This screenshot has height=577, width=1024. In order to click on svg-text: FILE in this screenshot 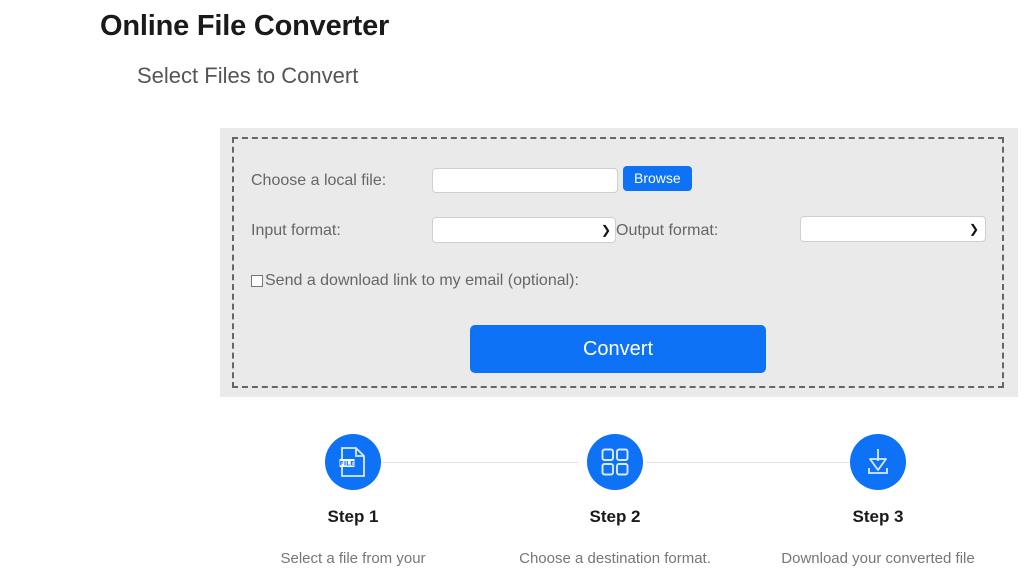, I will do `click(347, 464)`.